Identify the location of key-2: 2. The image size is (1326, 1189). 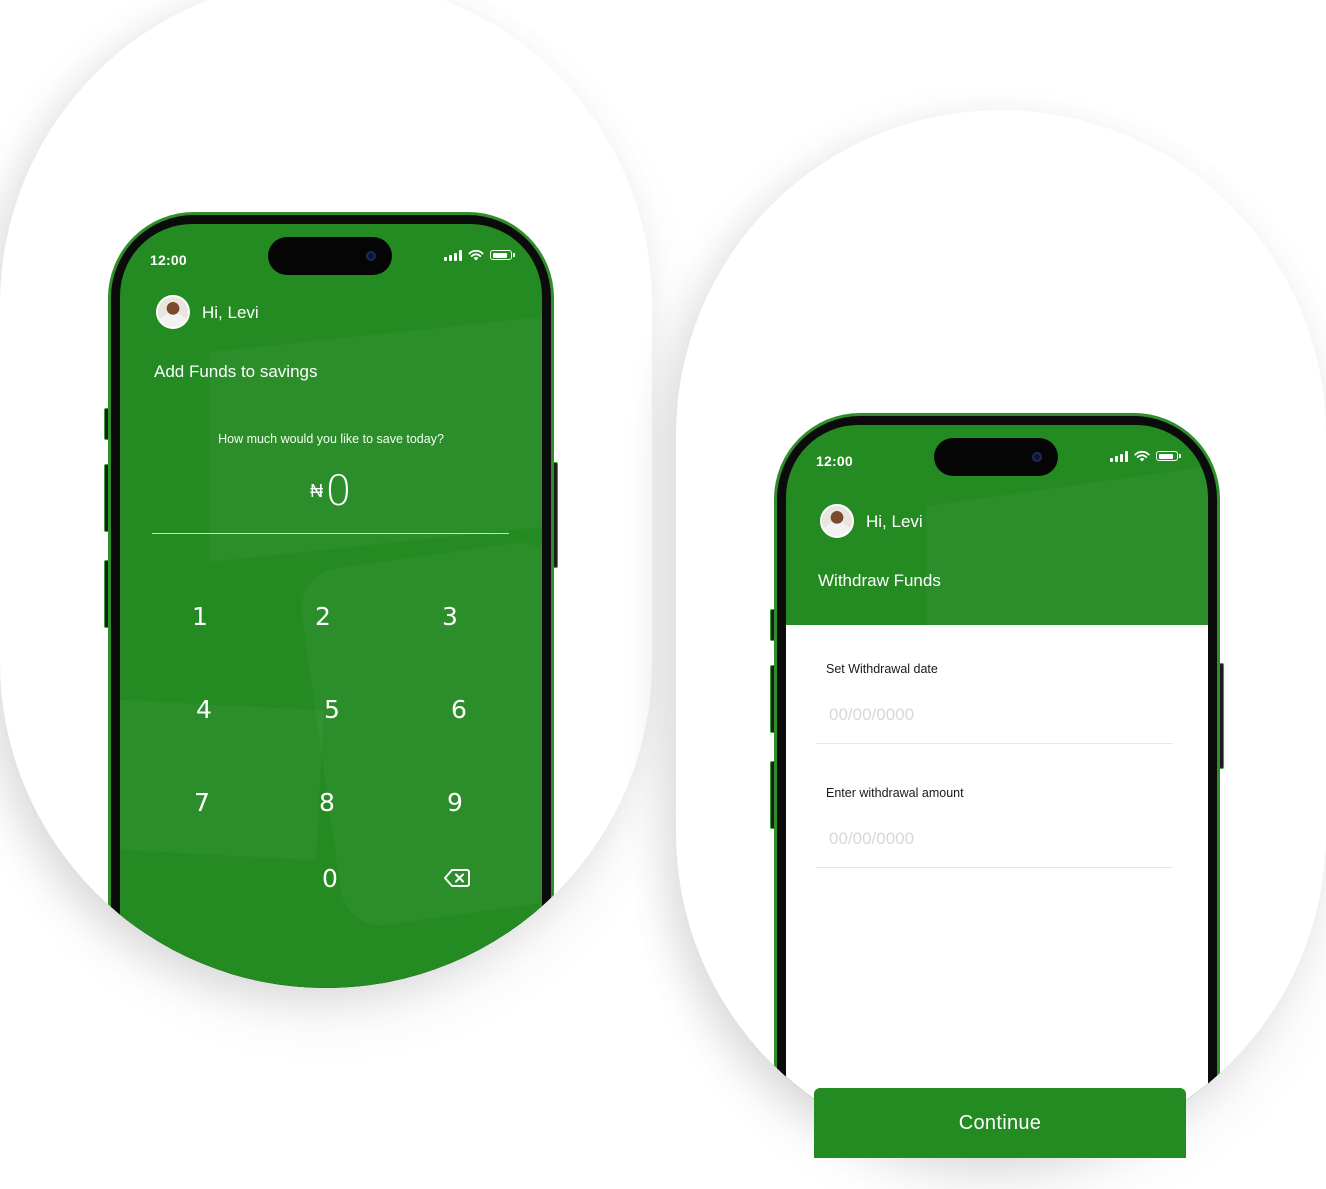
(323, 616).